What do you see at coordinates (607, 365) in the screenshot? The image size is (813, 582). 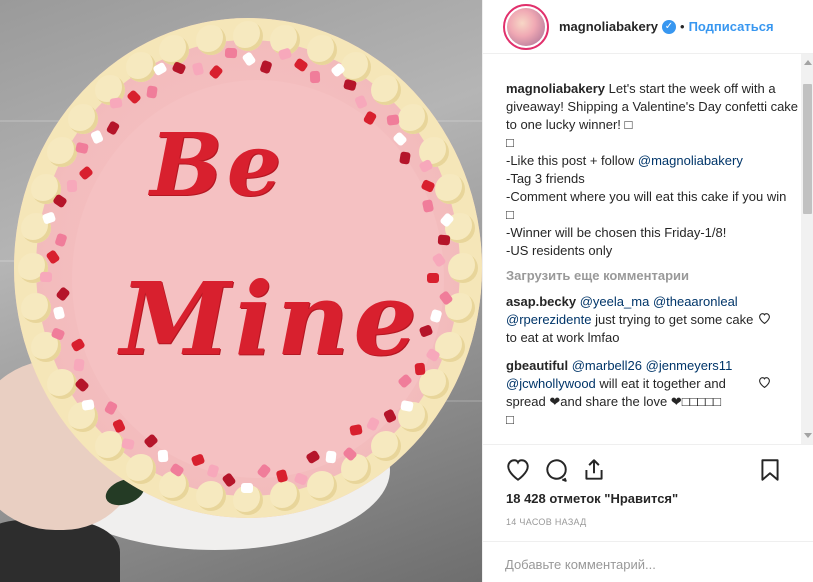 I see `comment-mention: @marbell26` at bounding box center [607, 365].